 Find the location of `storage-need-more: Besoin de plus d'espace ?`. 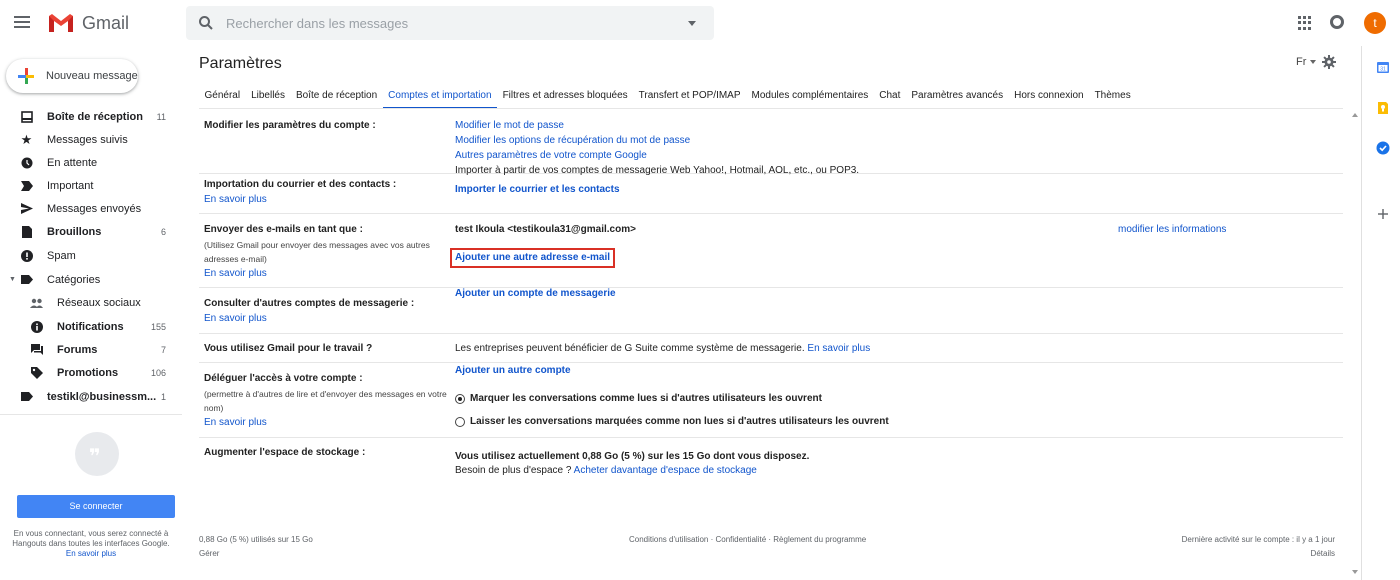

storage-need-more: Besoin de plus d'espace ? is located at coordinates (513, 470).